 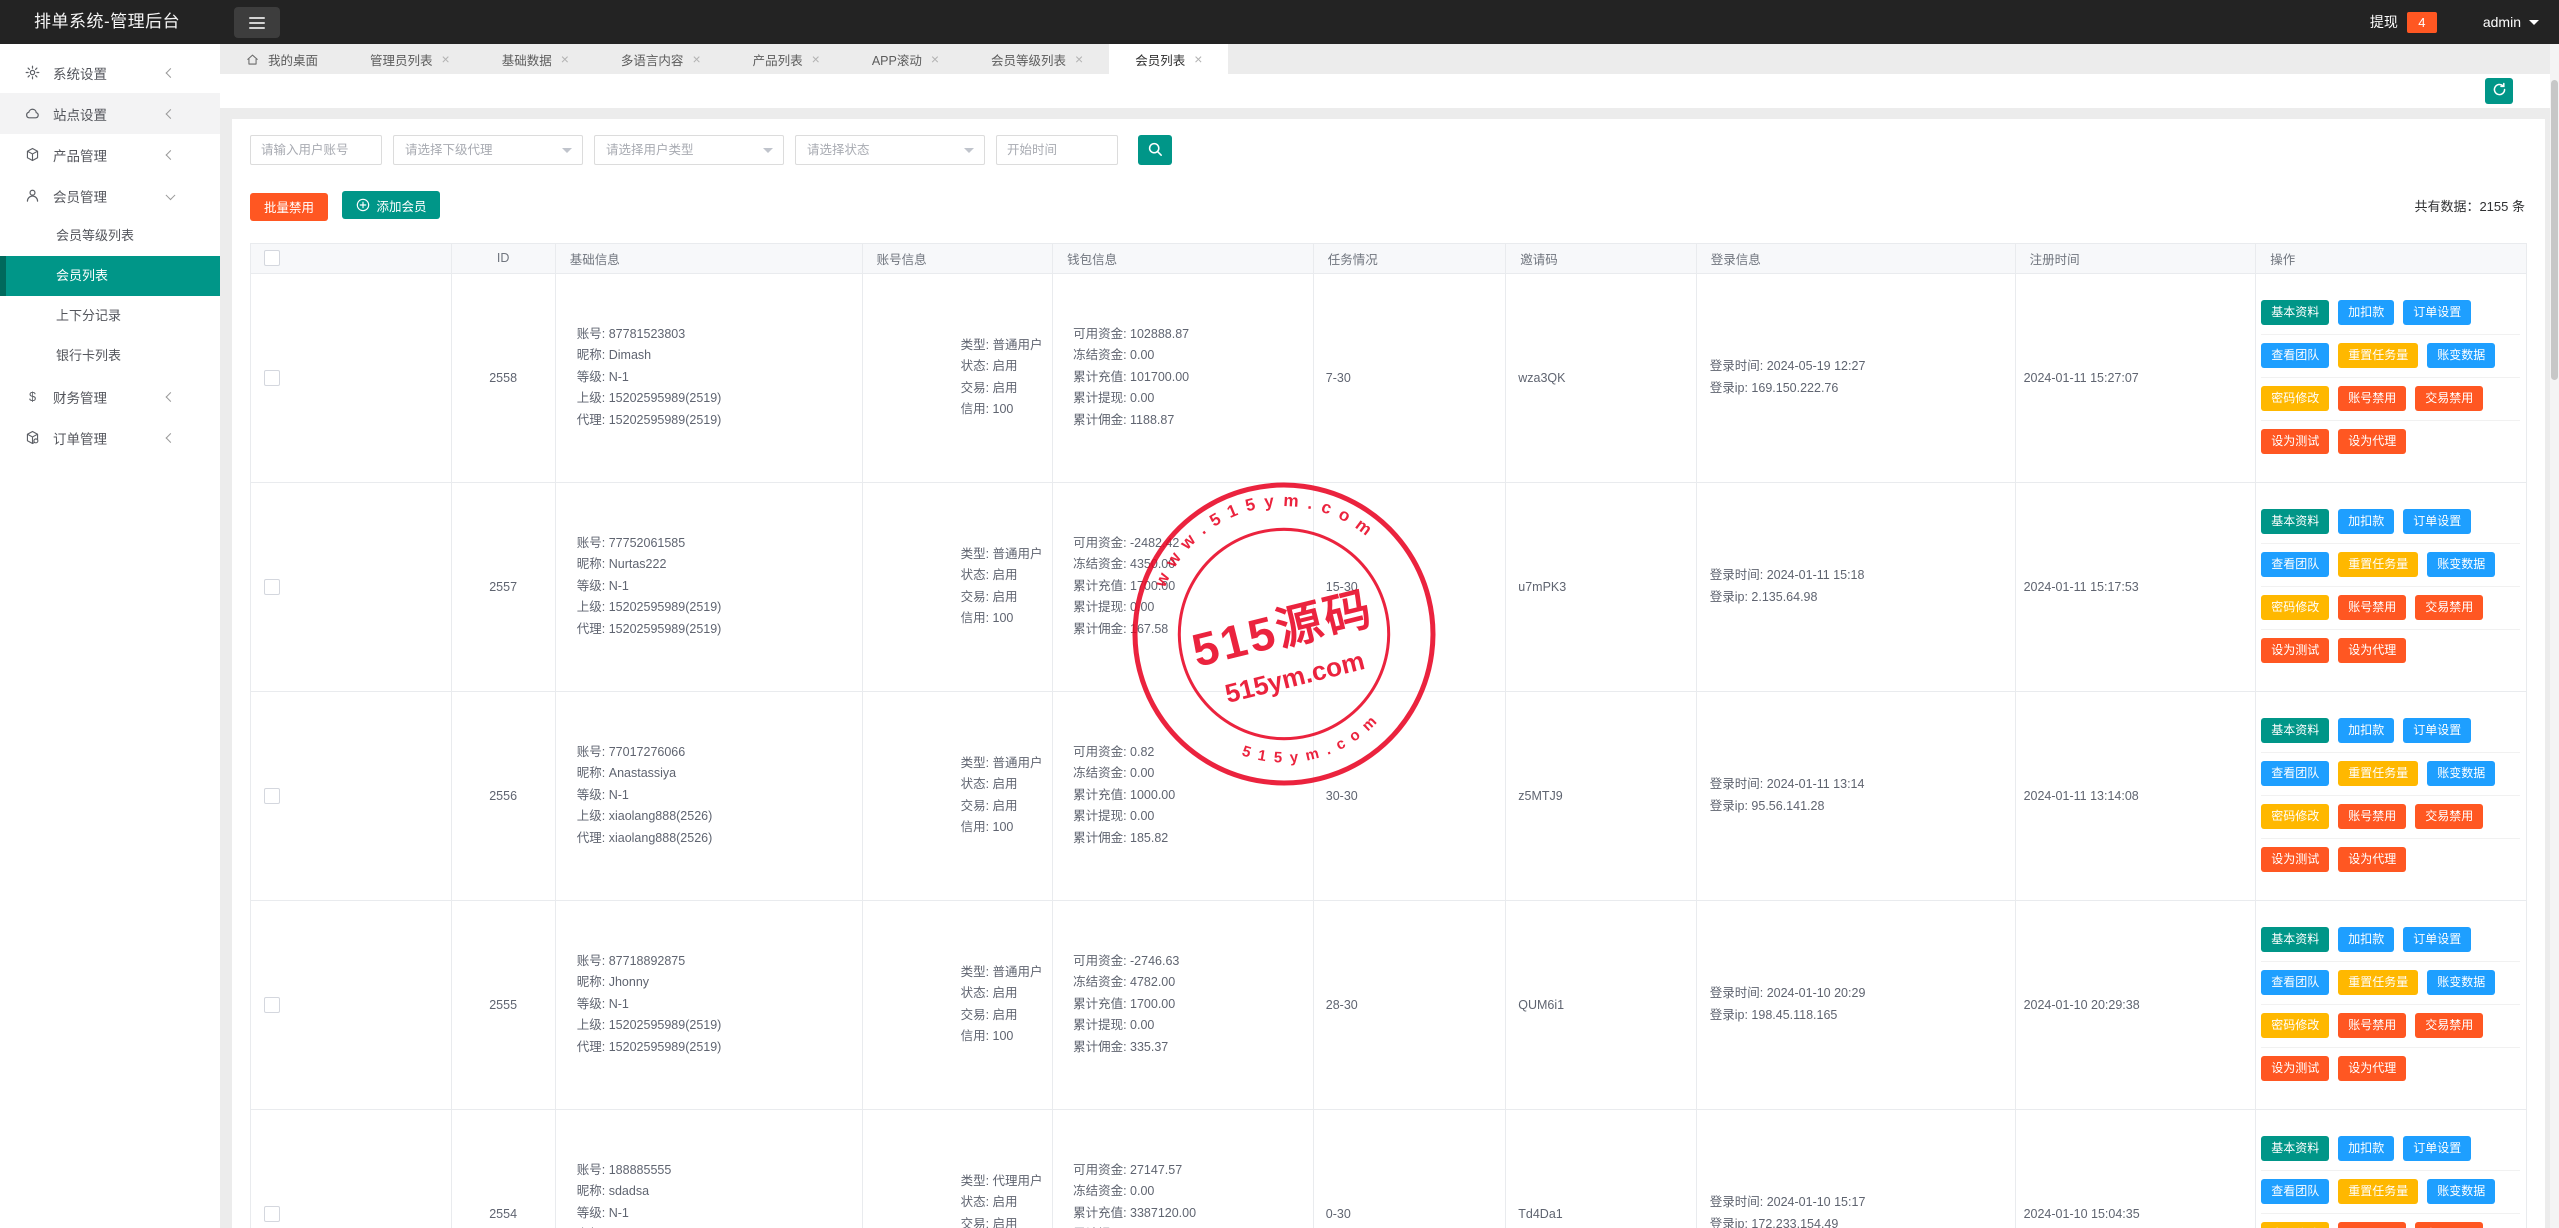 What do you see at coordinates (289, 206) in the screenshot?
I see `batch-disable-button: 批量禁用` at bounding box center [289, 206].